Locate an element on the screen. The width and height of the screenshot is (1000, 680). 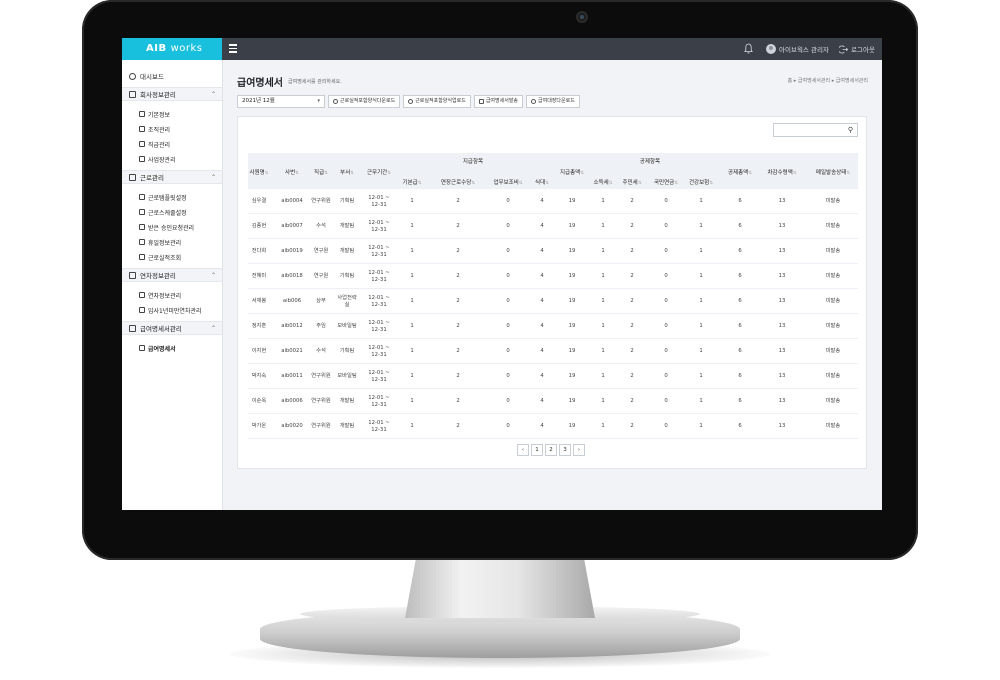
logout-button: 로그아웃 is located at coordinates (857, 49).